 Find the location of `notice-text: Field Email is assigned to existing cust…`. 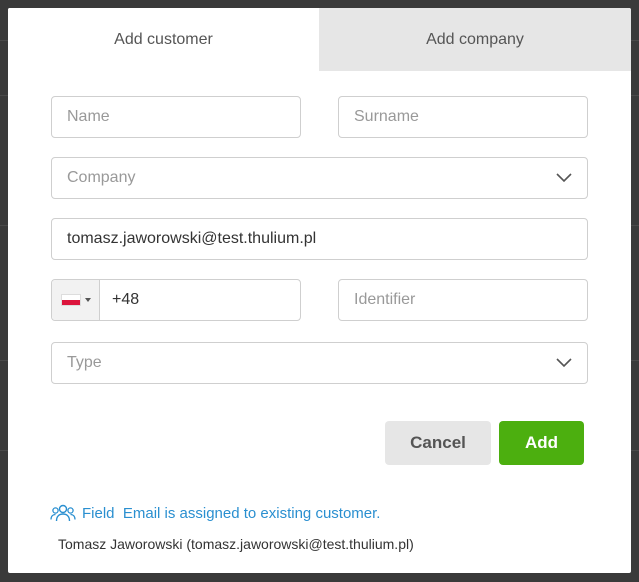

notice-text: Field Email is assigned to existing cust… is located at coordinates (231, 513).